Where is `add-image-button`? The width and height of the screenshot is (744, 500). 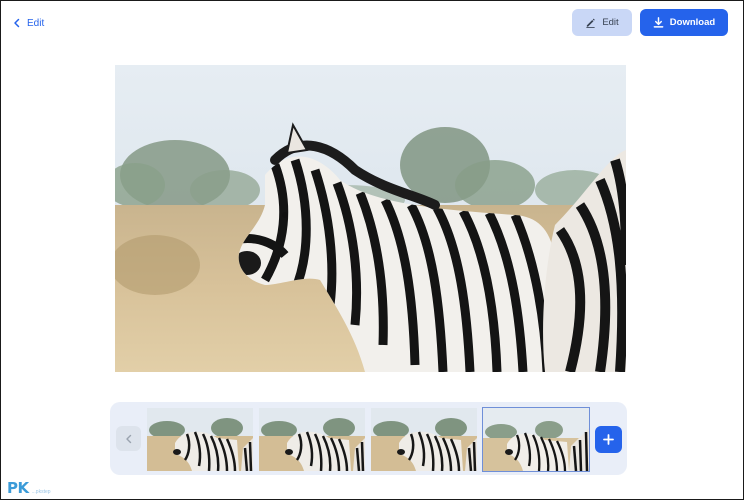 add-image-button is located at coordinates (608, 439).